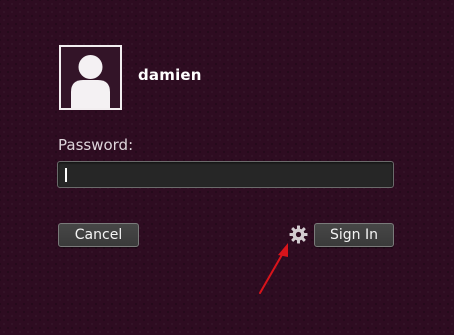 The height and width of the screenshot is (335, 454). I want to click on password-input, so click(225, 174).